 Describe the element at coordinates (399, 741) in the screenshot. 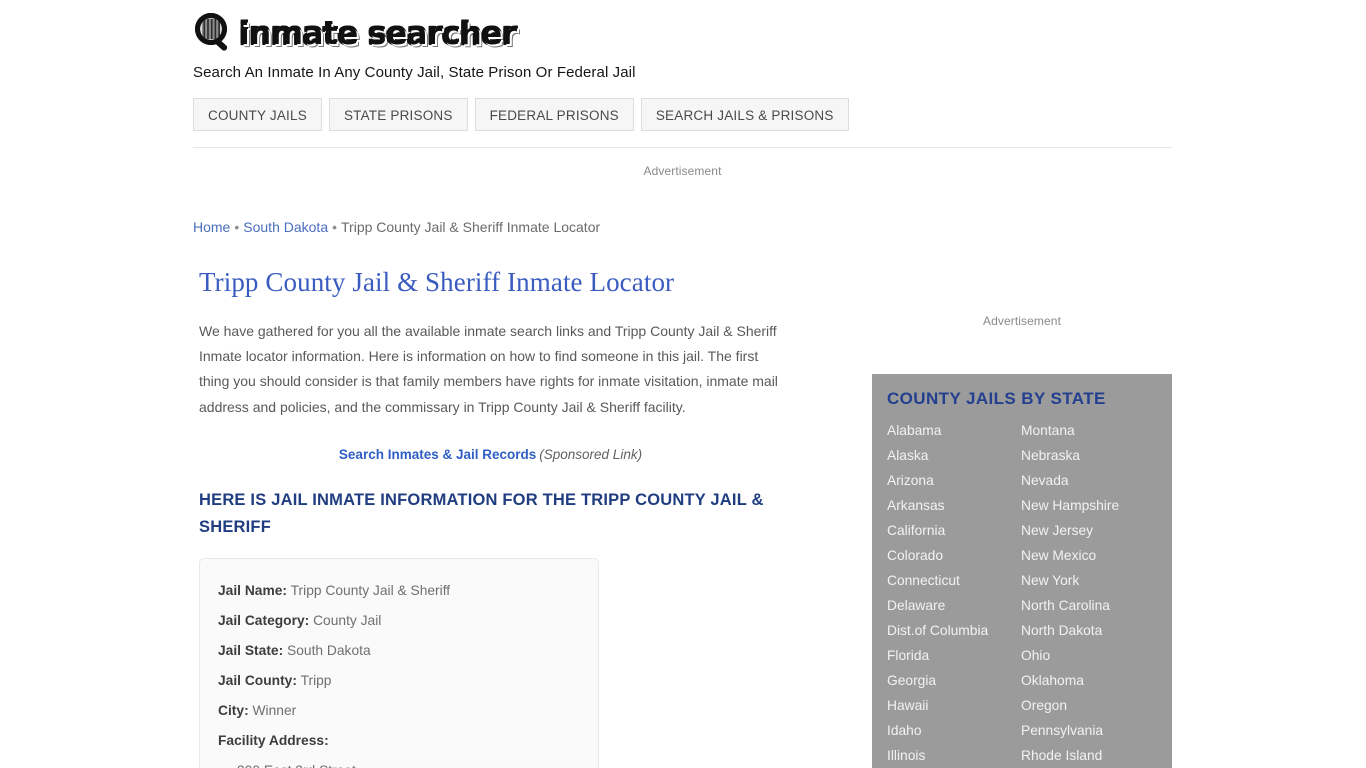

I see `info-row: Facility Address:` at that location.